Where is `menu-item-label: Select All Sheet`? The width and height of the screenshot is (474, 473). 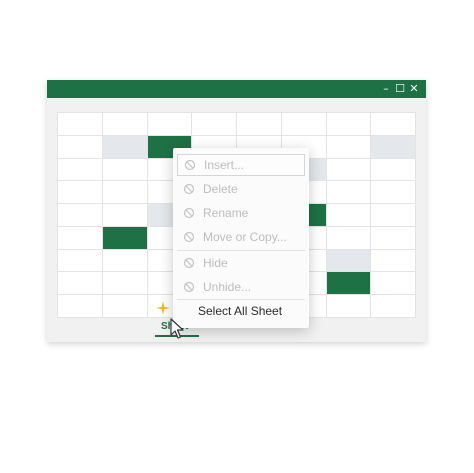 menu-item-label: Select All Sheet is located at coordinates (240, 311).